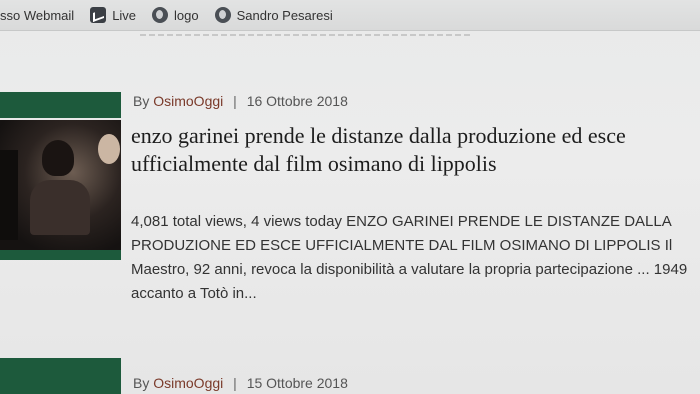  What do you see at coordinates (60, 184) in the screenshot?
I see `article-thumbnail-image` at bounding box center [60, 184].